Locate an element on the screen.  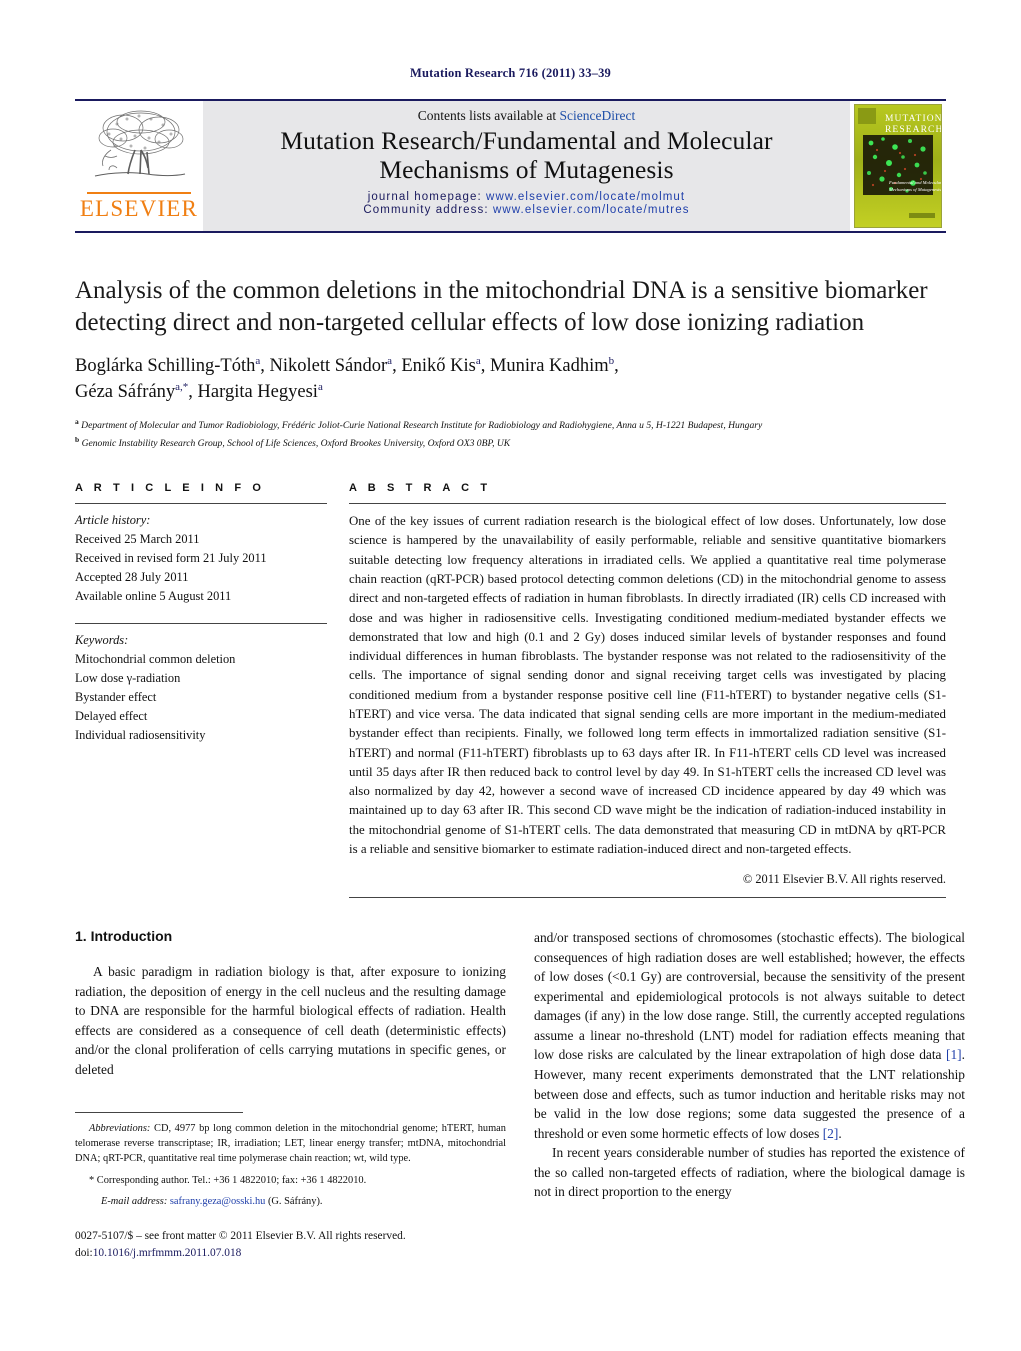
section-heading-introduction: 1. Introduction is located at coordinates (124, 936).